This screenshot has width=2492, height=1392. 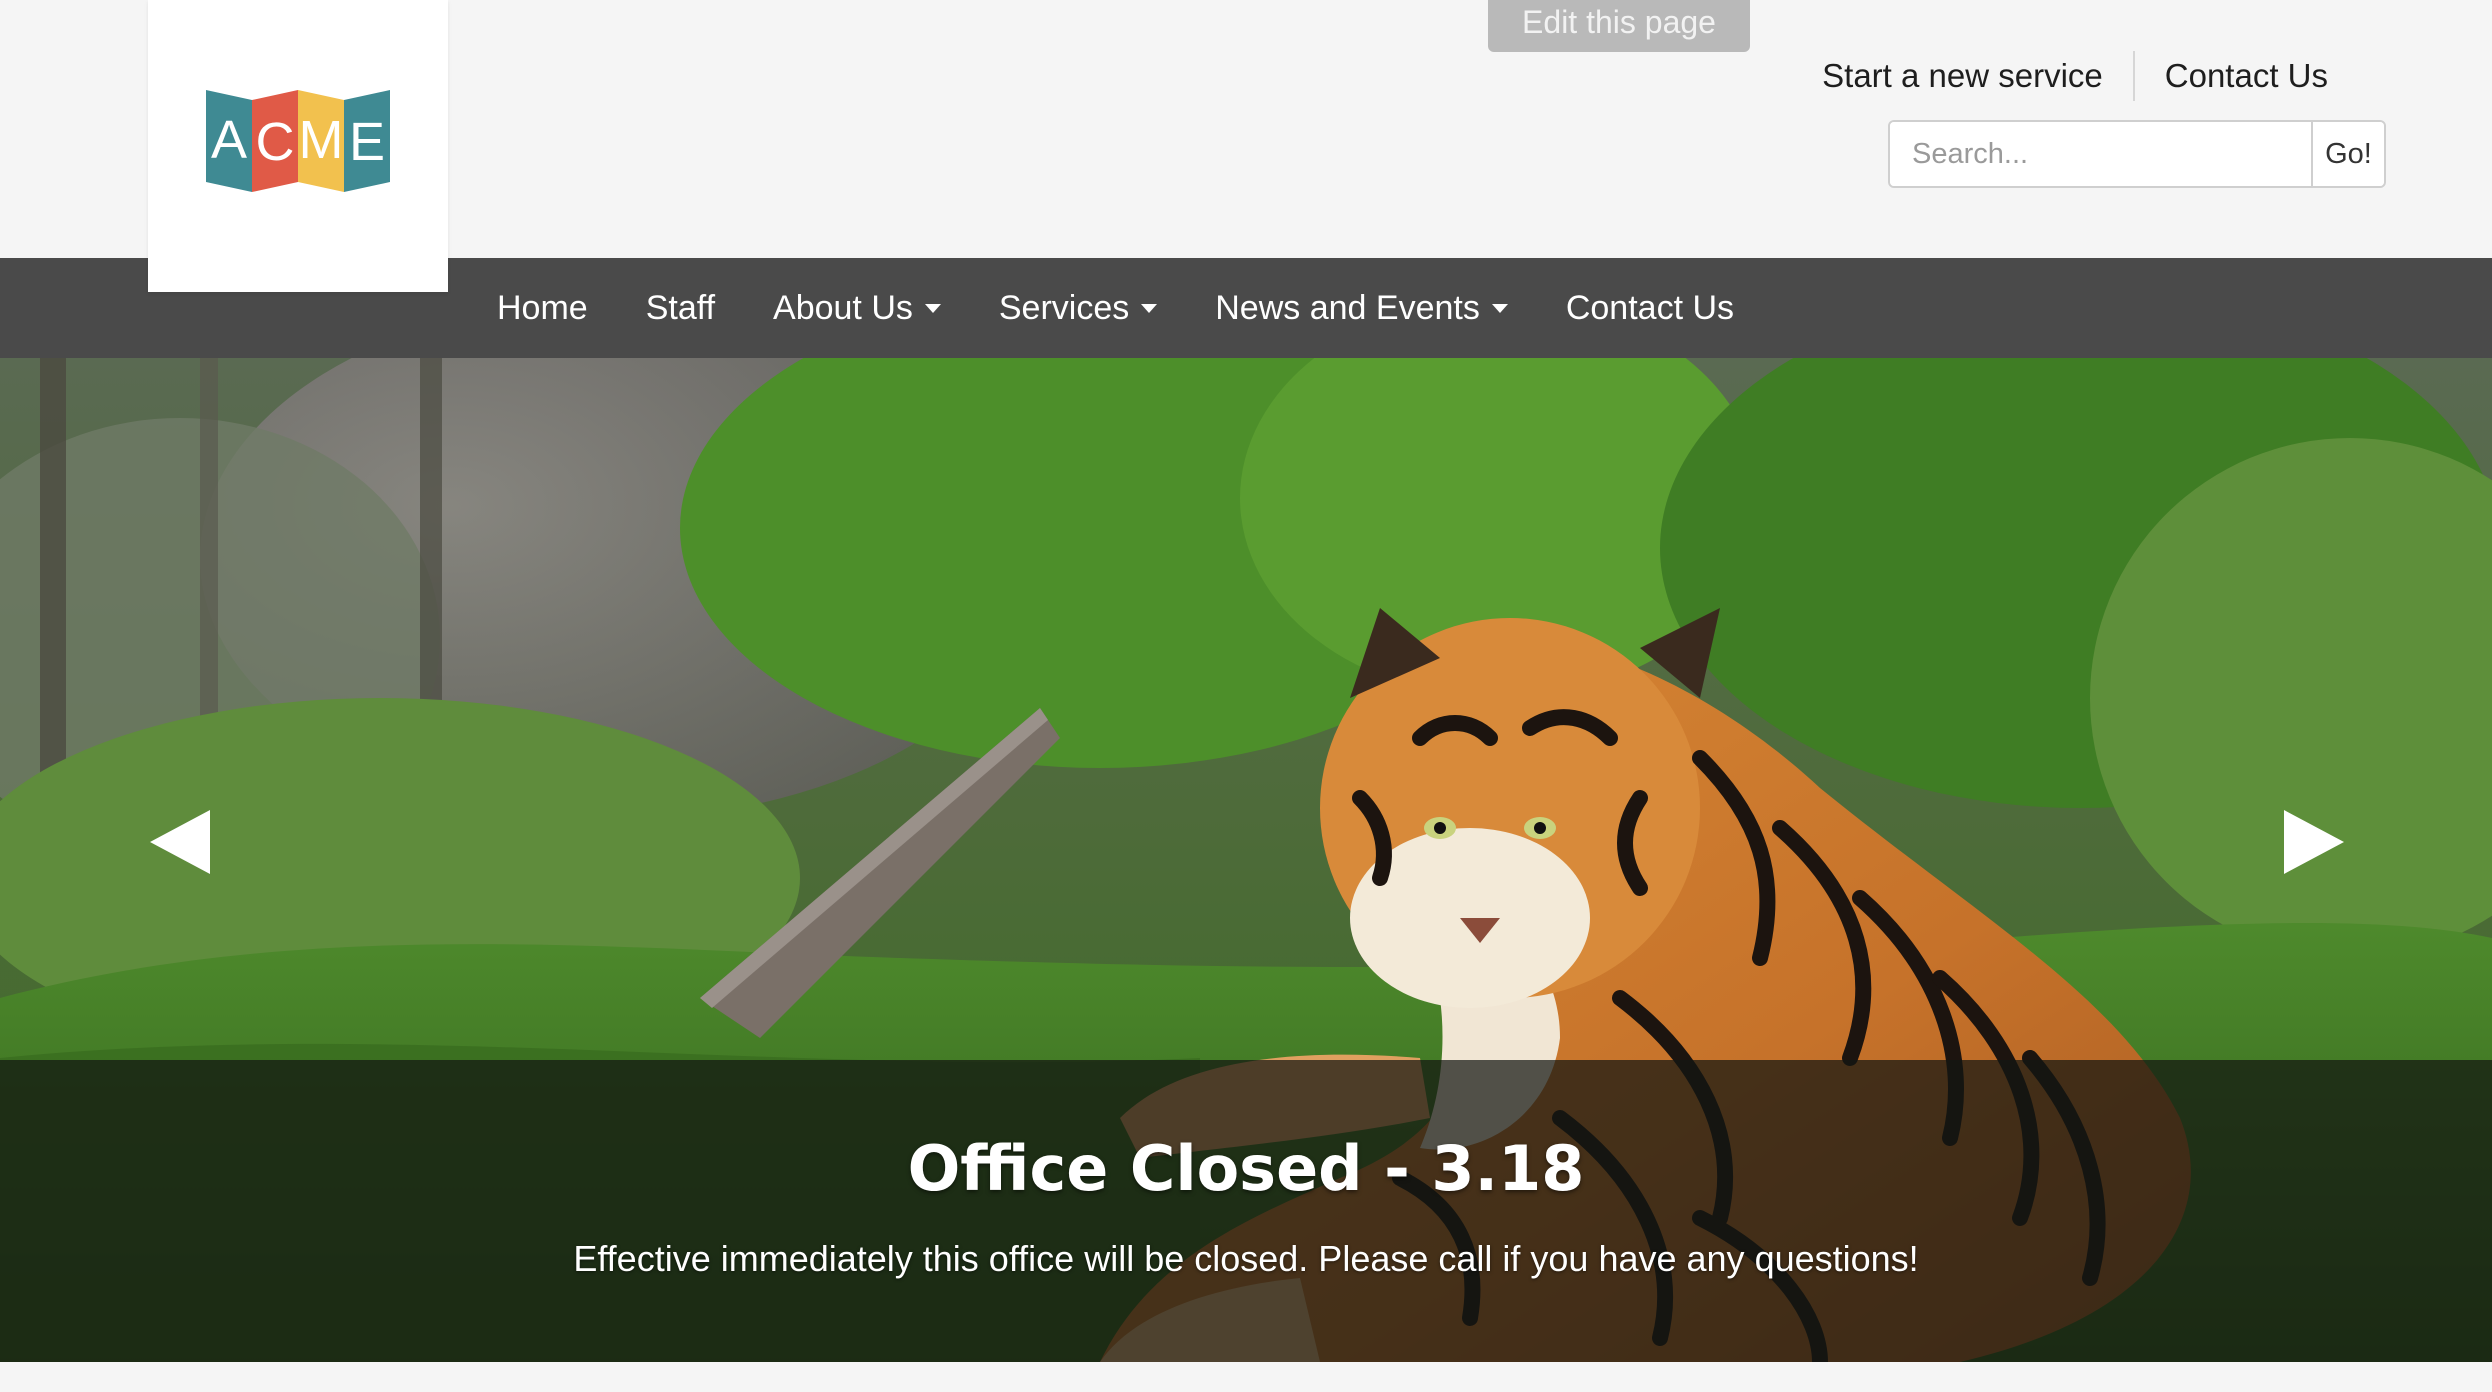 What do you see at coordinates (1246, 1377) in the screenshot?
I see `page-bottom-strip` at bounding box center [1246, 1377].